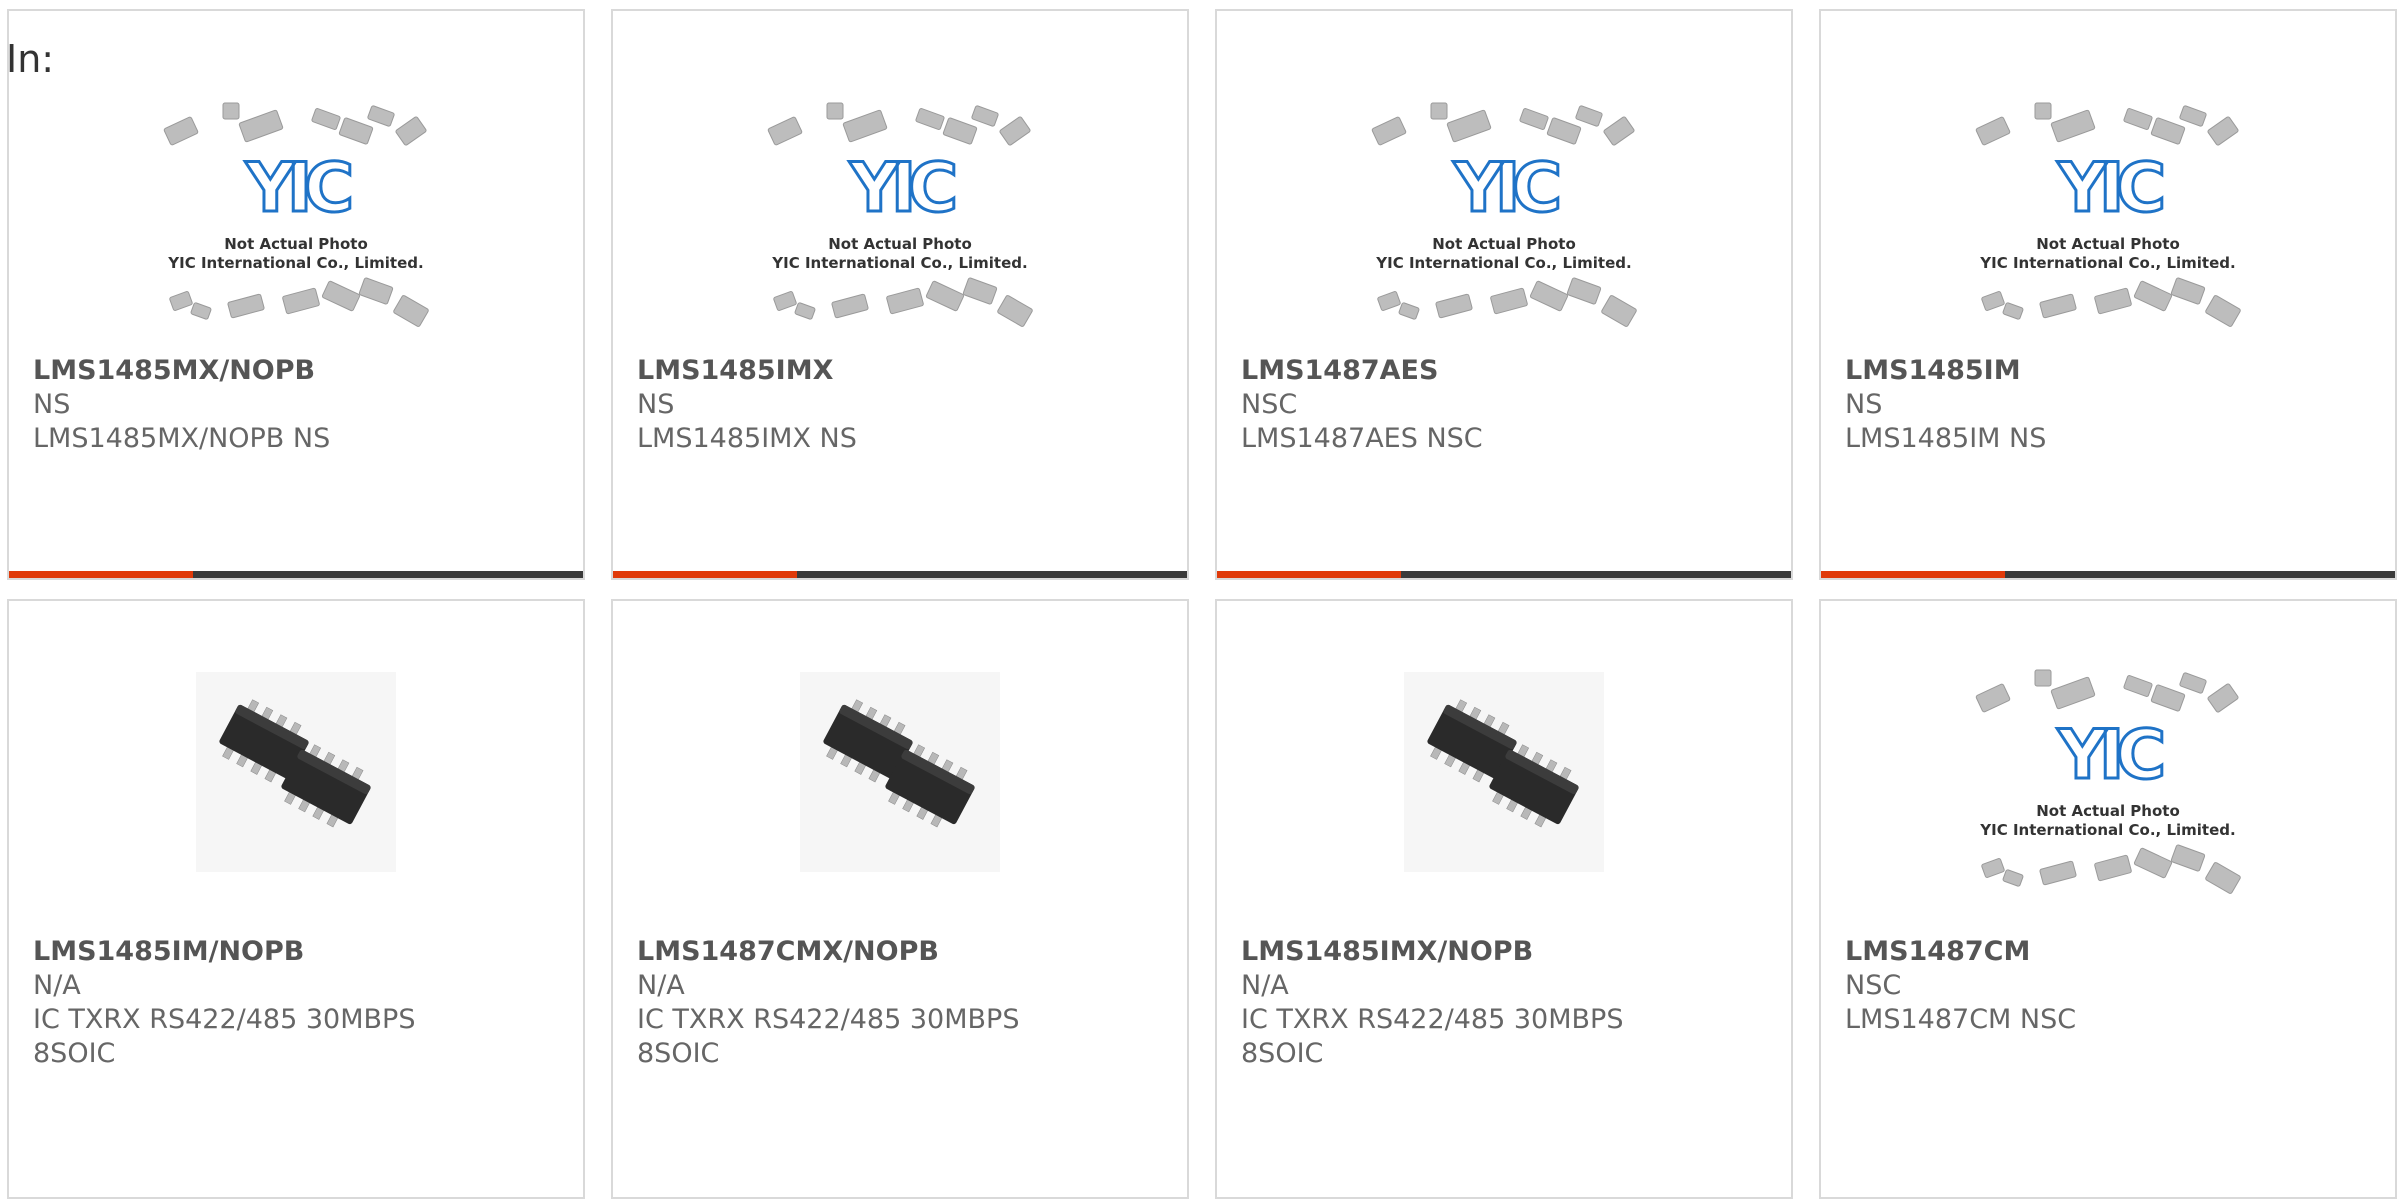  Describe the element at coordinates (2115, 405) in the screenshot. I see `product-info: LMS1485IM NS LMS1485IM NS` at that location.